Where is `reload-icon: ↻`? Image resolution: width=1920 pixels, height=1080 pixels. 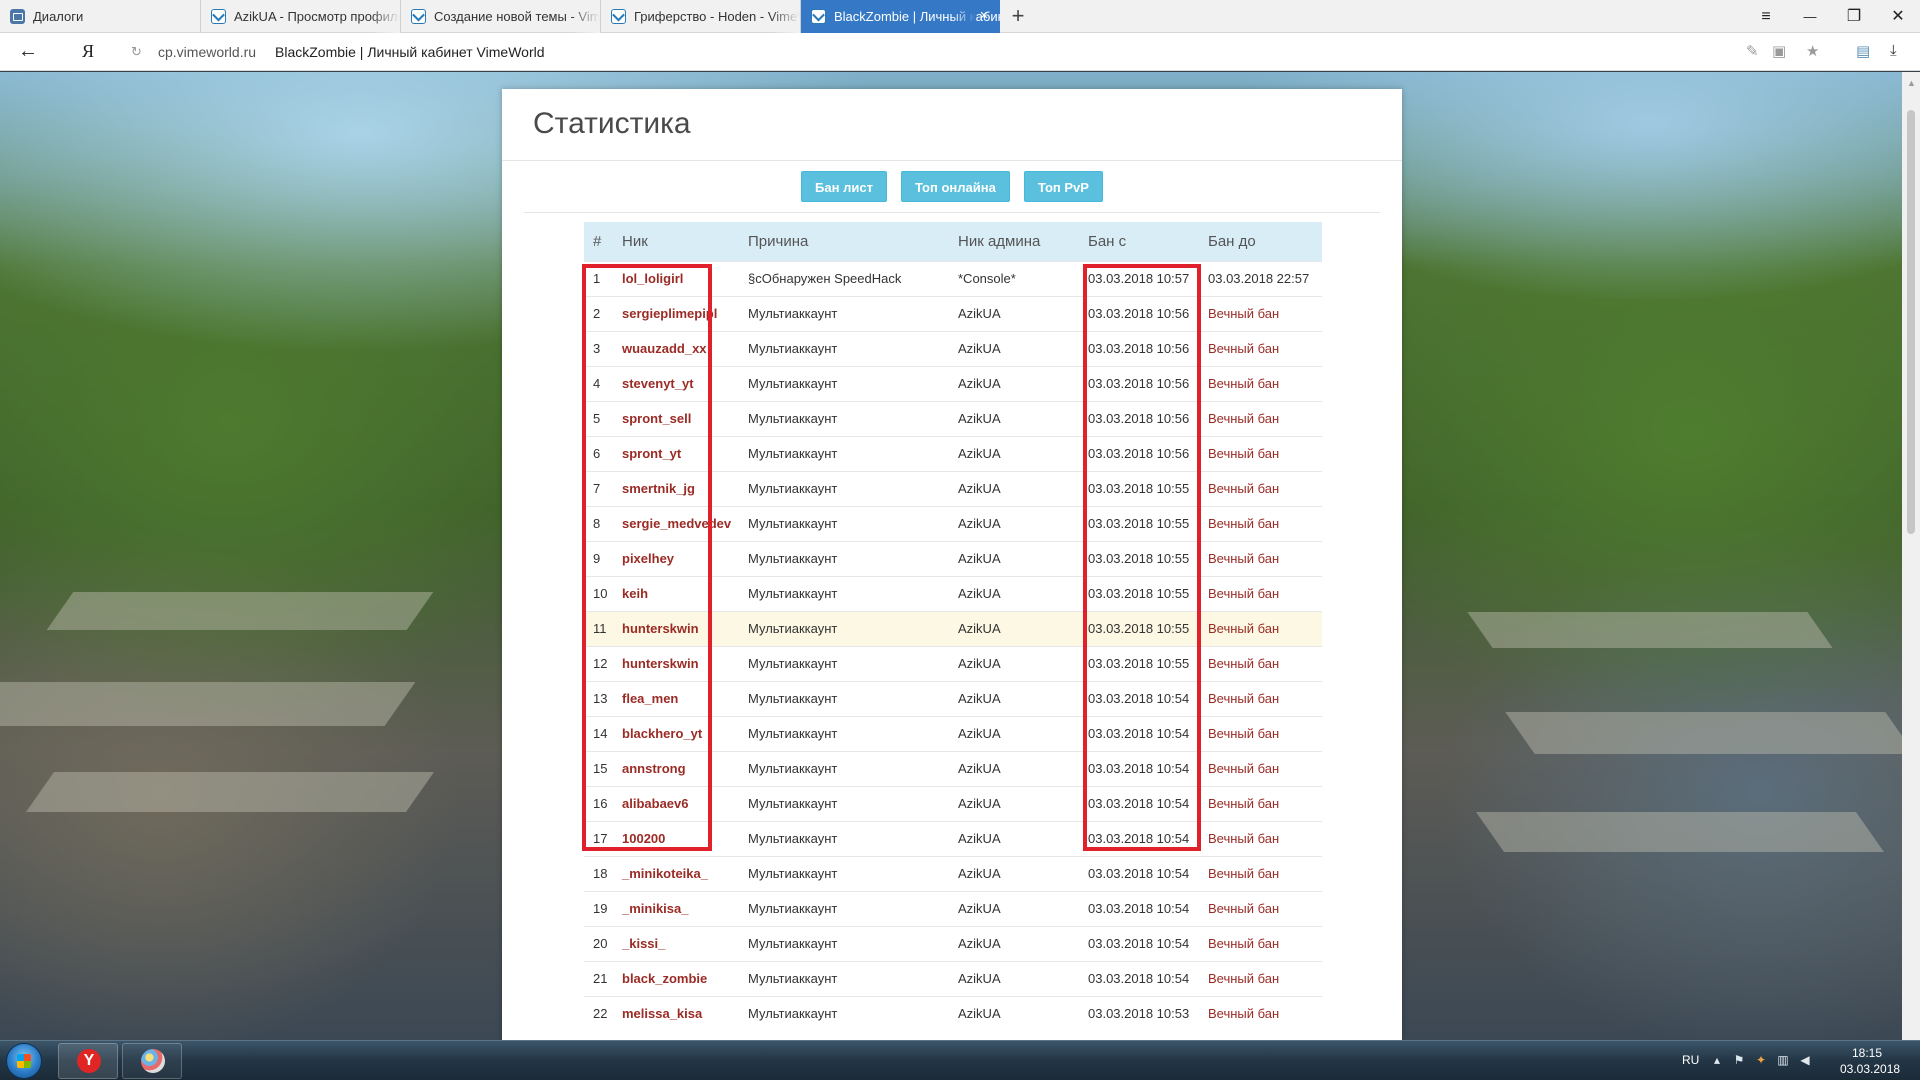
reload-icon: ↻ is located at coordinates (136, 52).